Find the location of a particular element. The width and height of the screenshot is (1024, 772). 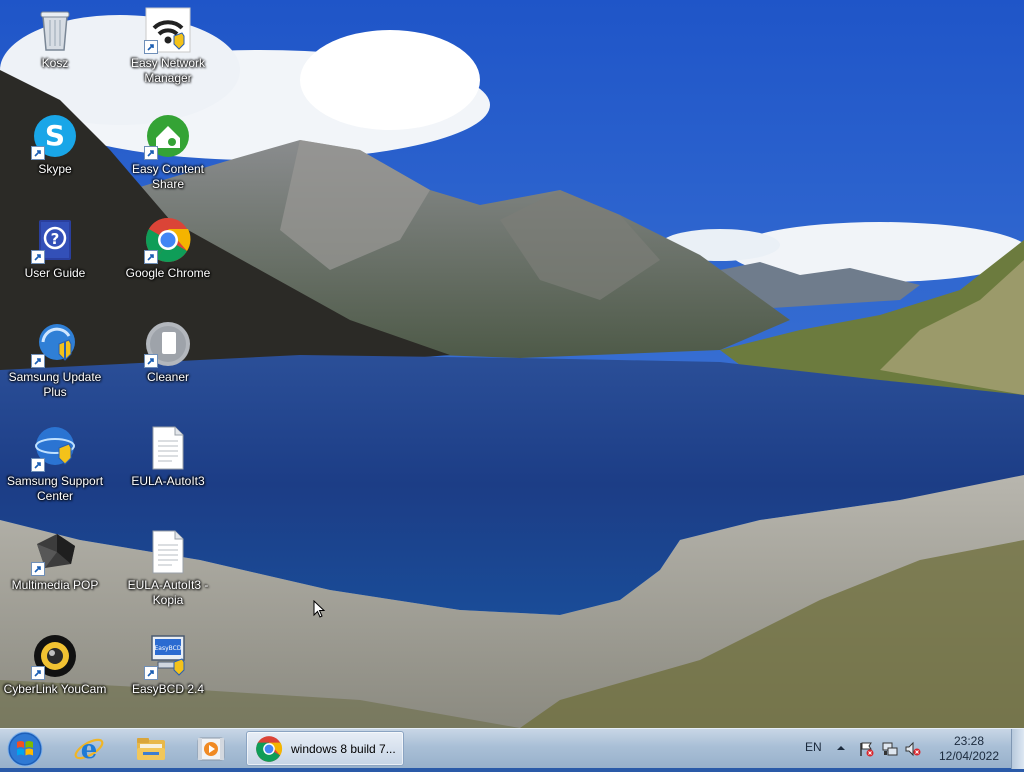

desktop-icon-label: Easy Content Share is located at coordinates (168, 176).